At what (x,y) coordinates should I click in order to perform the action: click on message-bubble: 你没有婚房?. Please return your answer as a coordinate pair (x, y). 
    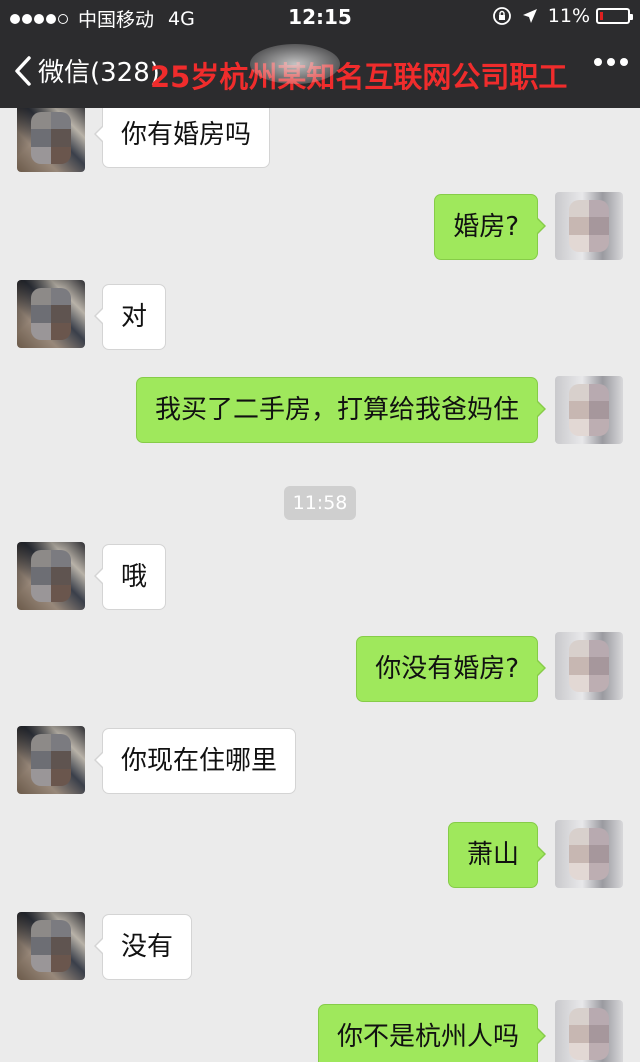
    Looking at the image, I should click on (451, 669).